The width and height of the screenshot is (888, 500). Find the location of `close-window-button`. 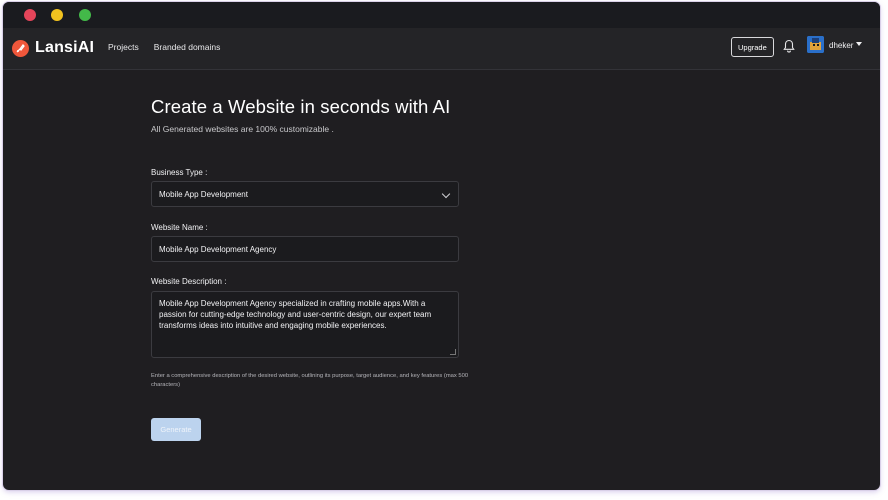

close-window-button is located at coordinates (30, 15).